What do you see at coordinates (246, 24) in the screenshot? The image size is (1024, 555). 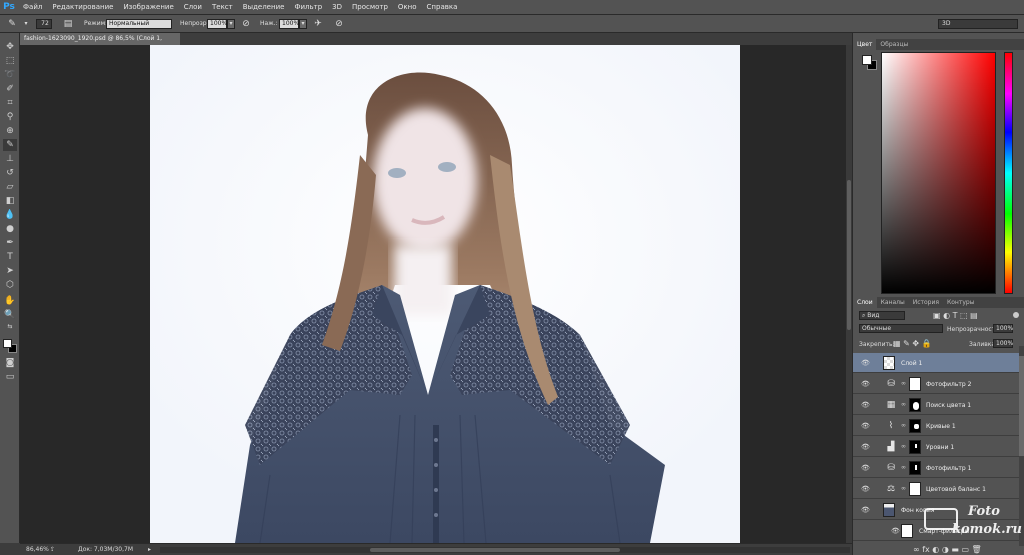 I see `tablet-opacity-icon: ⊘` at bounding box center [246, 24].